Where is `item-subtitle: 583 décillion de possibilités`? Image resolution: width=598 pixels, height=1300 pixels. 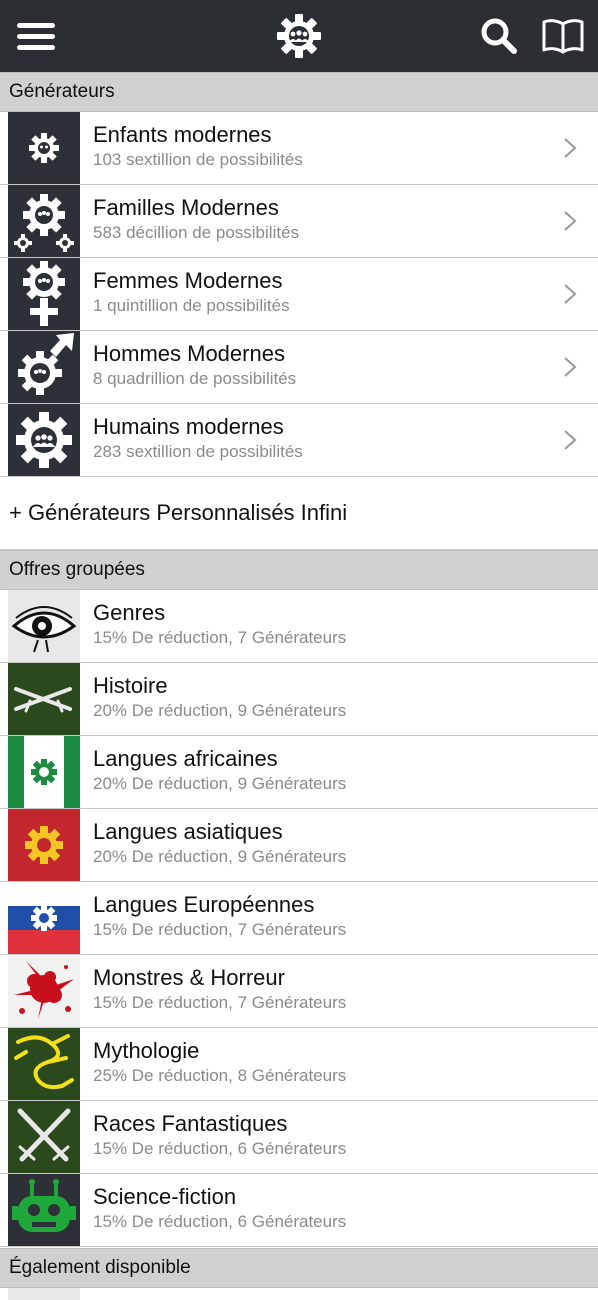 item-subtitle: 583 décillion de possibilités is located at coordinates (196, 232).